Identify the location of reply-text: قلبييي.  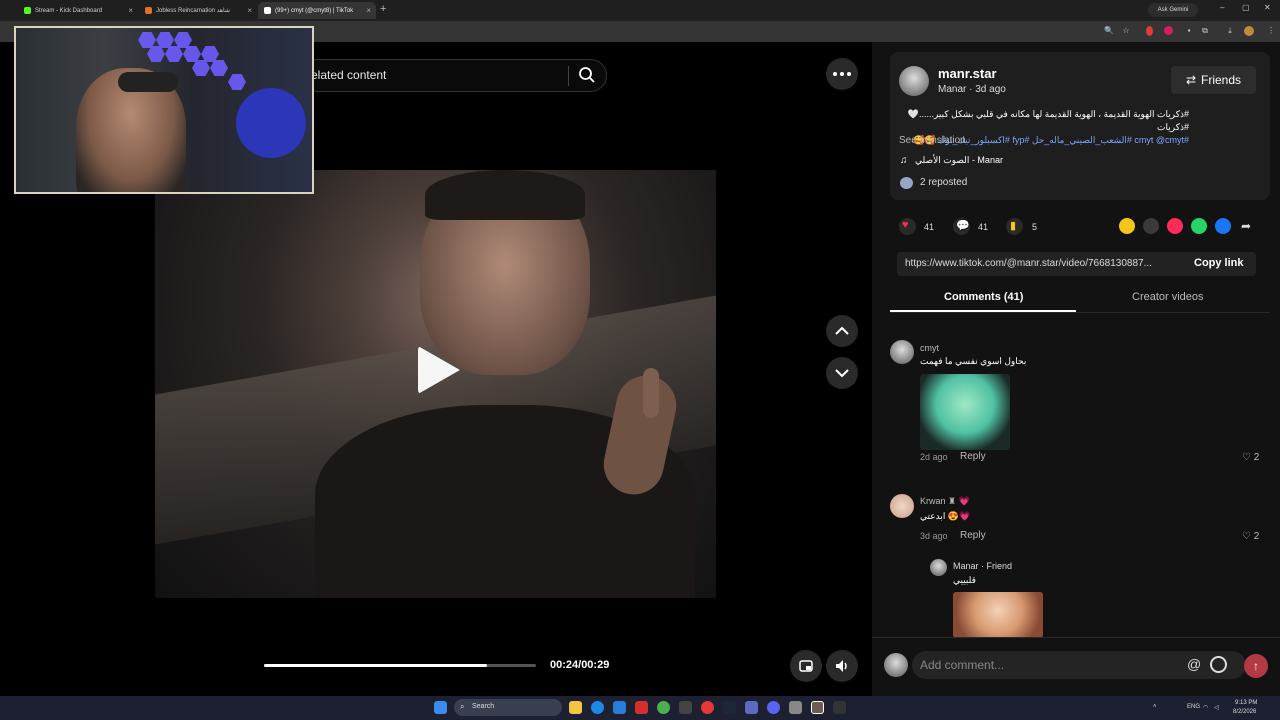
(964, 580).